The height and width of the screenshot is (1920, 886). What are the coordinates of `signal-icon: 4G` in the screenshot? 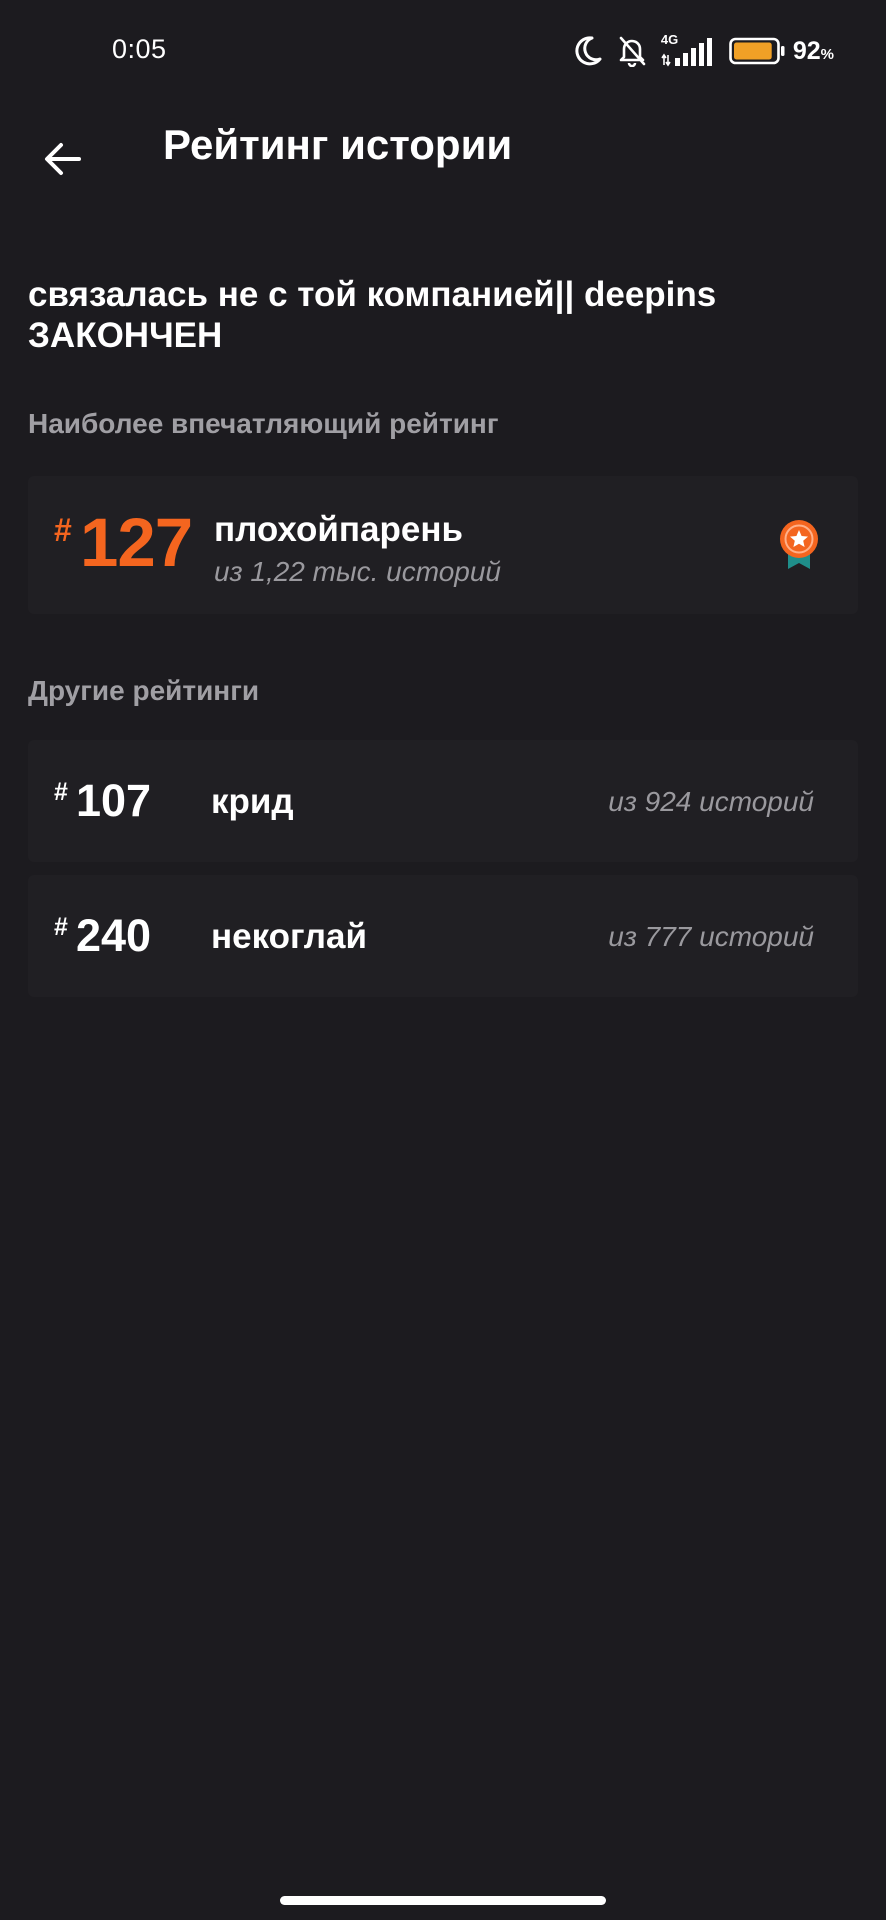 It's located at (688, 50).